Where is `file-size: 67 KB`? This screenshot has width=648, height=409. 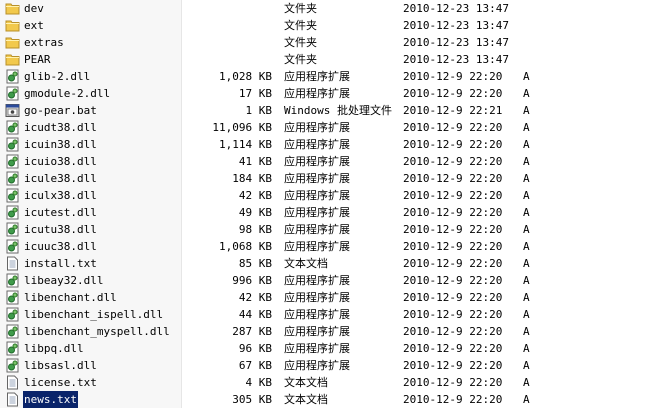
file-size: 67 KB is located at coordinates (255, 365).